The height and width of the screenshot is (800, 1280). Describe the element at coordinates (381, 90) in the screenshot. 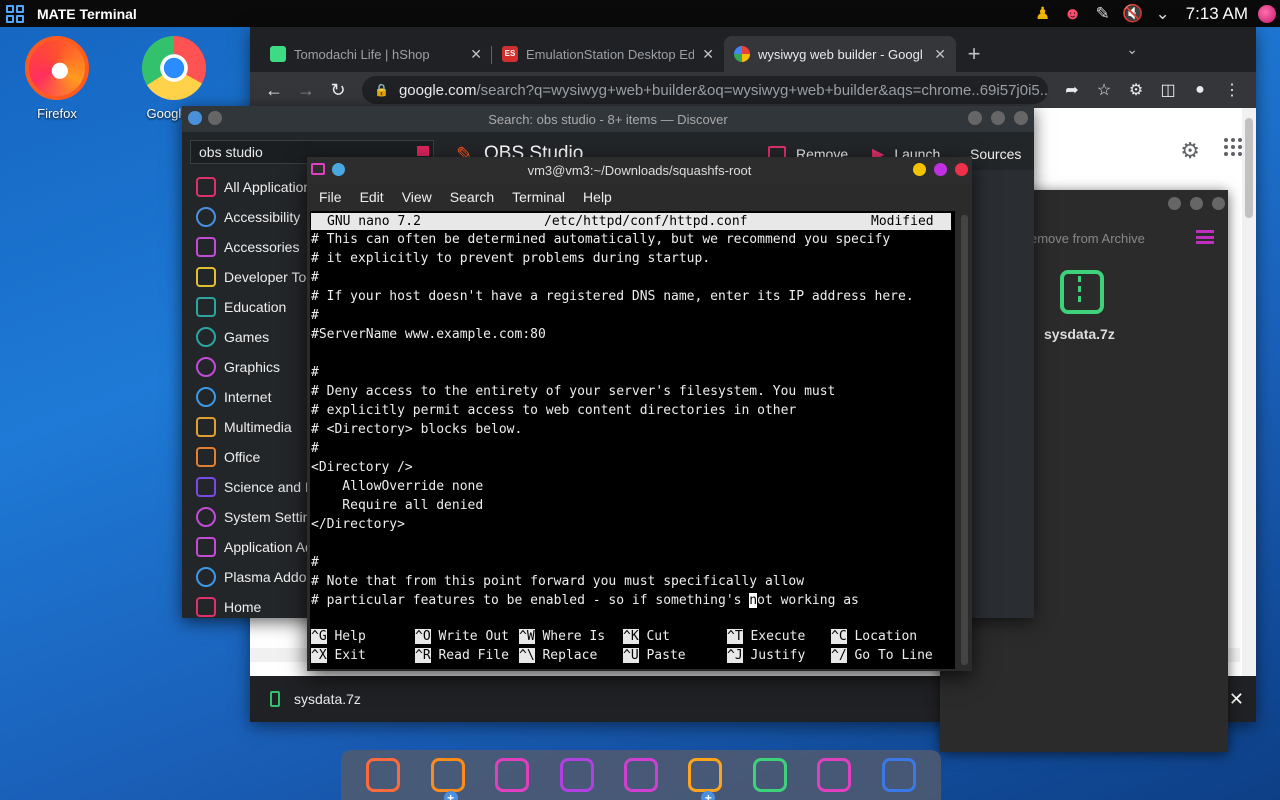

I see `lock-icon: 🔒` at that location.